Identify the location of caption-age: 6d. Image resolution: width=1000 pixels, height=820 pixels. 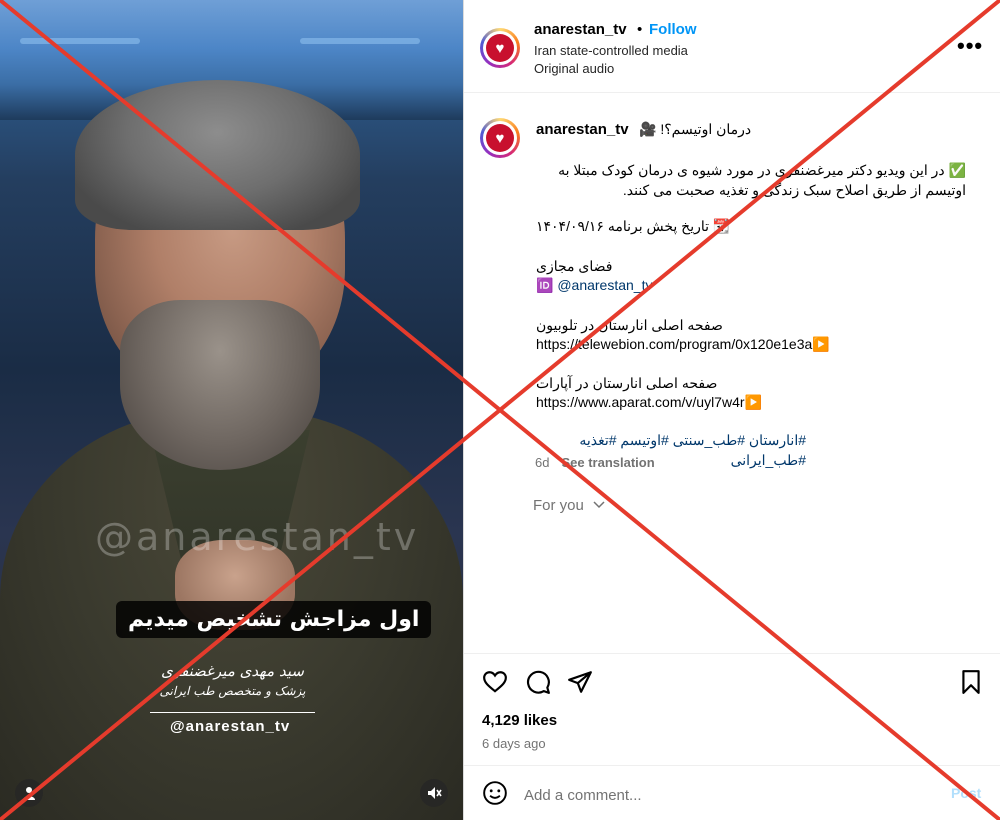
(542, 462).